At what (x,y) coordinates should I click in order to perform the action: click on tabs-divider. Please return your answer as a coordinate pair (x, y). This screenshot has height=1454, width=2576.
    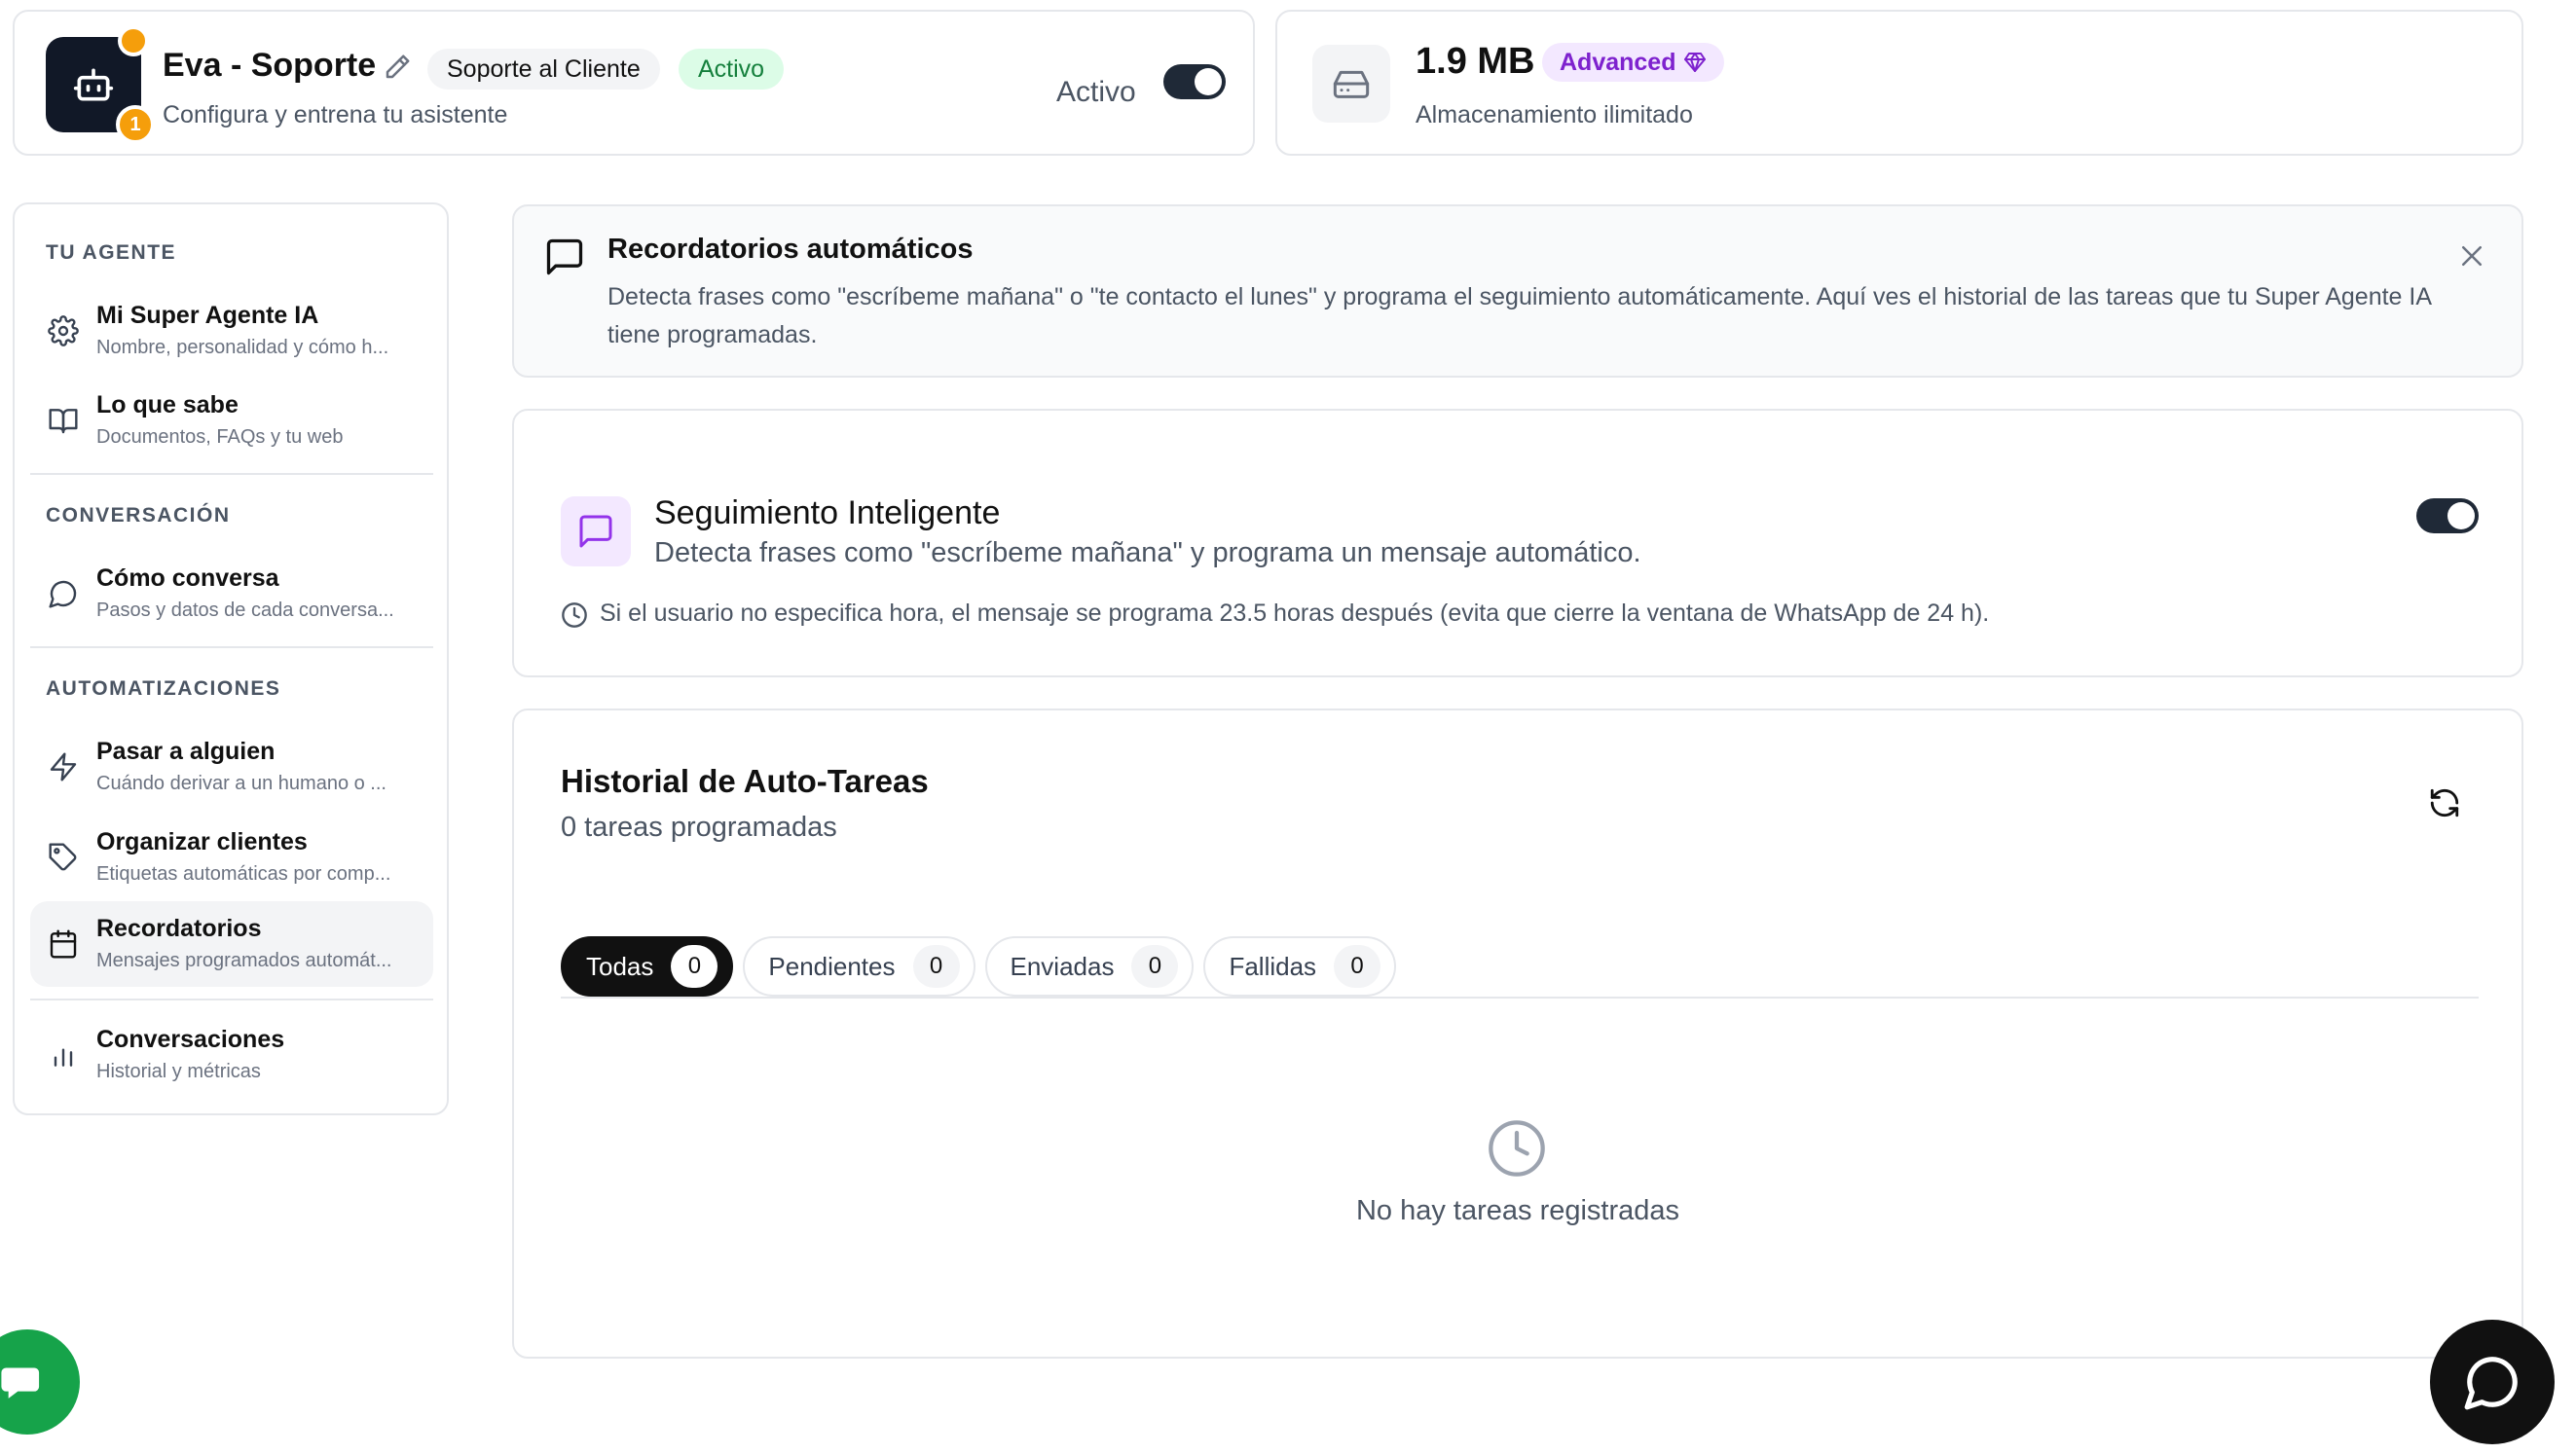
    Looking at the image, I should click on (1520, 998).